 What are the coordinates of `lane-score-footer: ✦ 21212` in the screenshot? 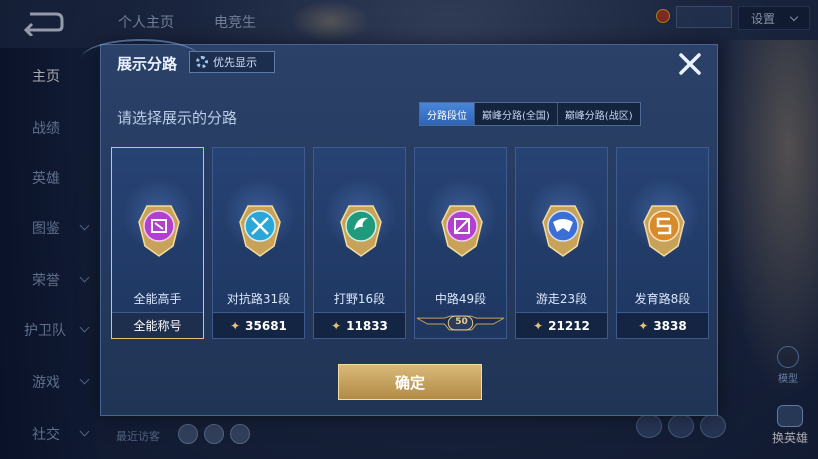 It's located at (561, 325).